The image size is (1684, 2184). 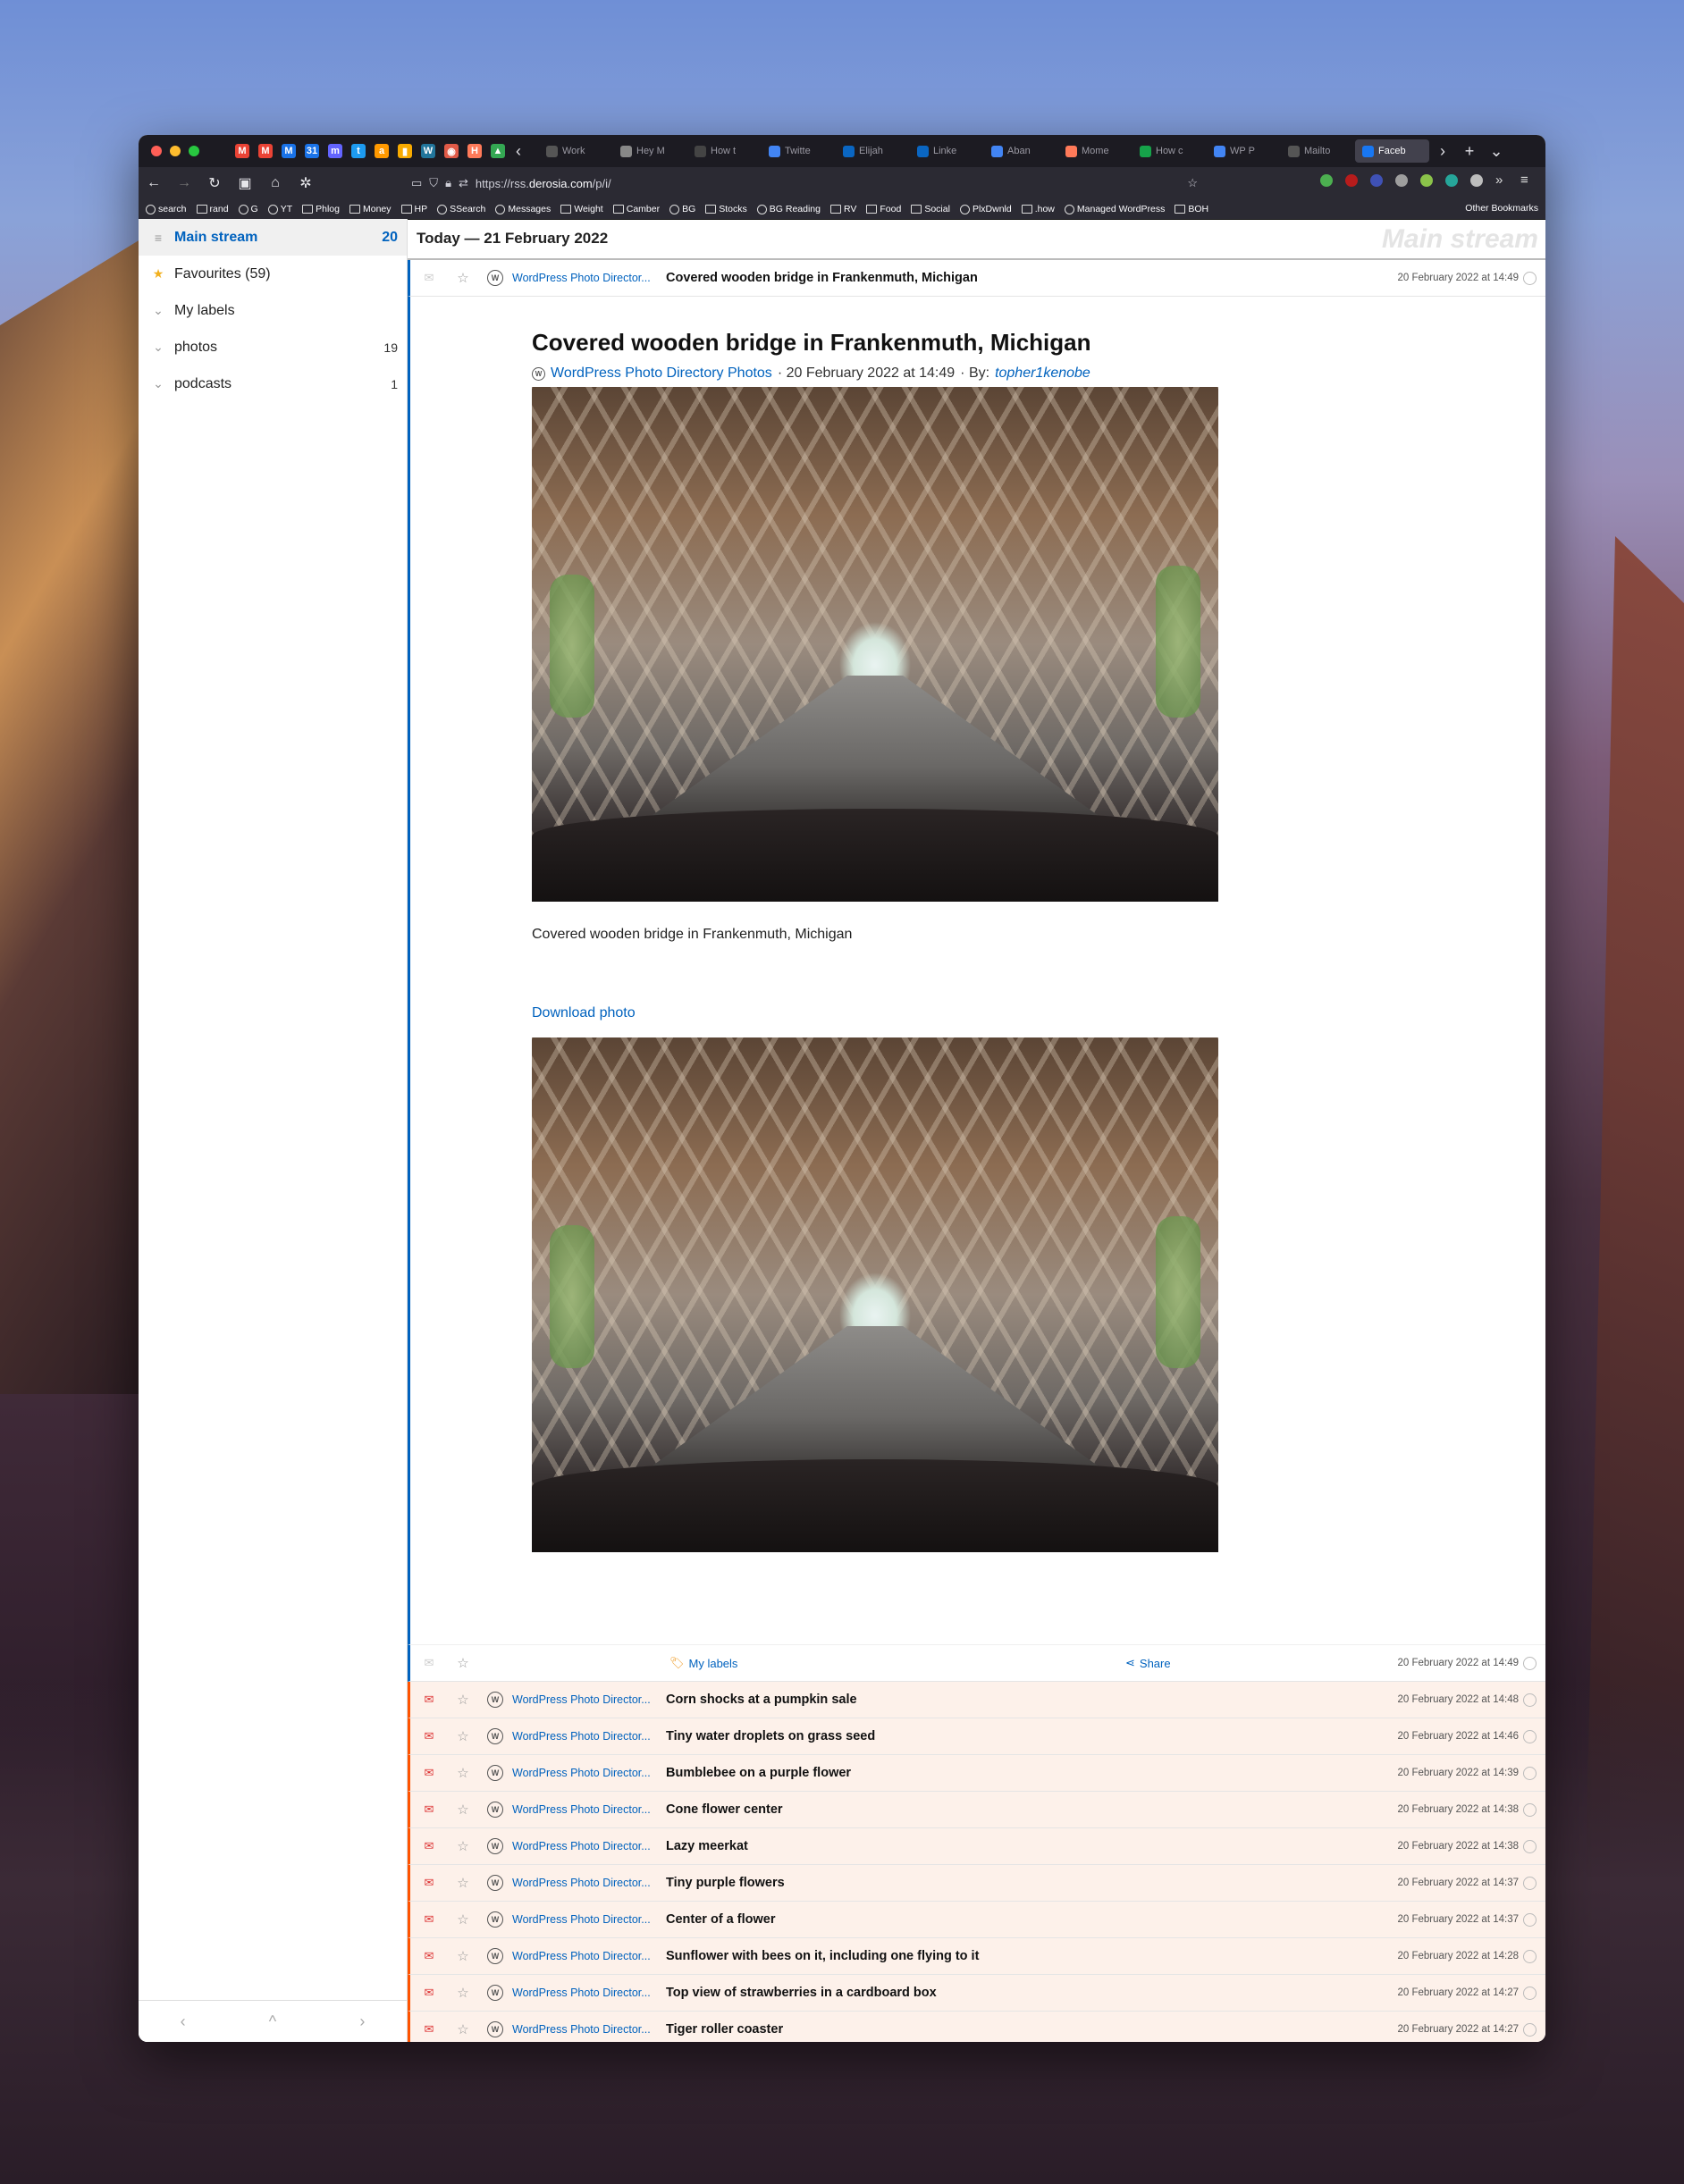 I want to click on entry-title: Corn shocks at a pumpkin sale, so click(x=761, y=1700).